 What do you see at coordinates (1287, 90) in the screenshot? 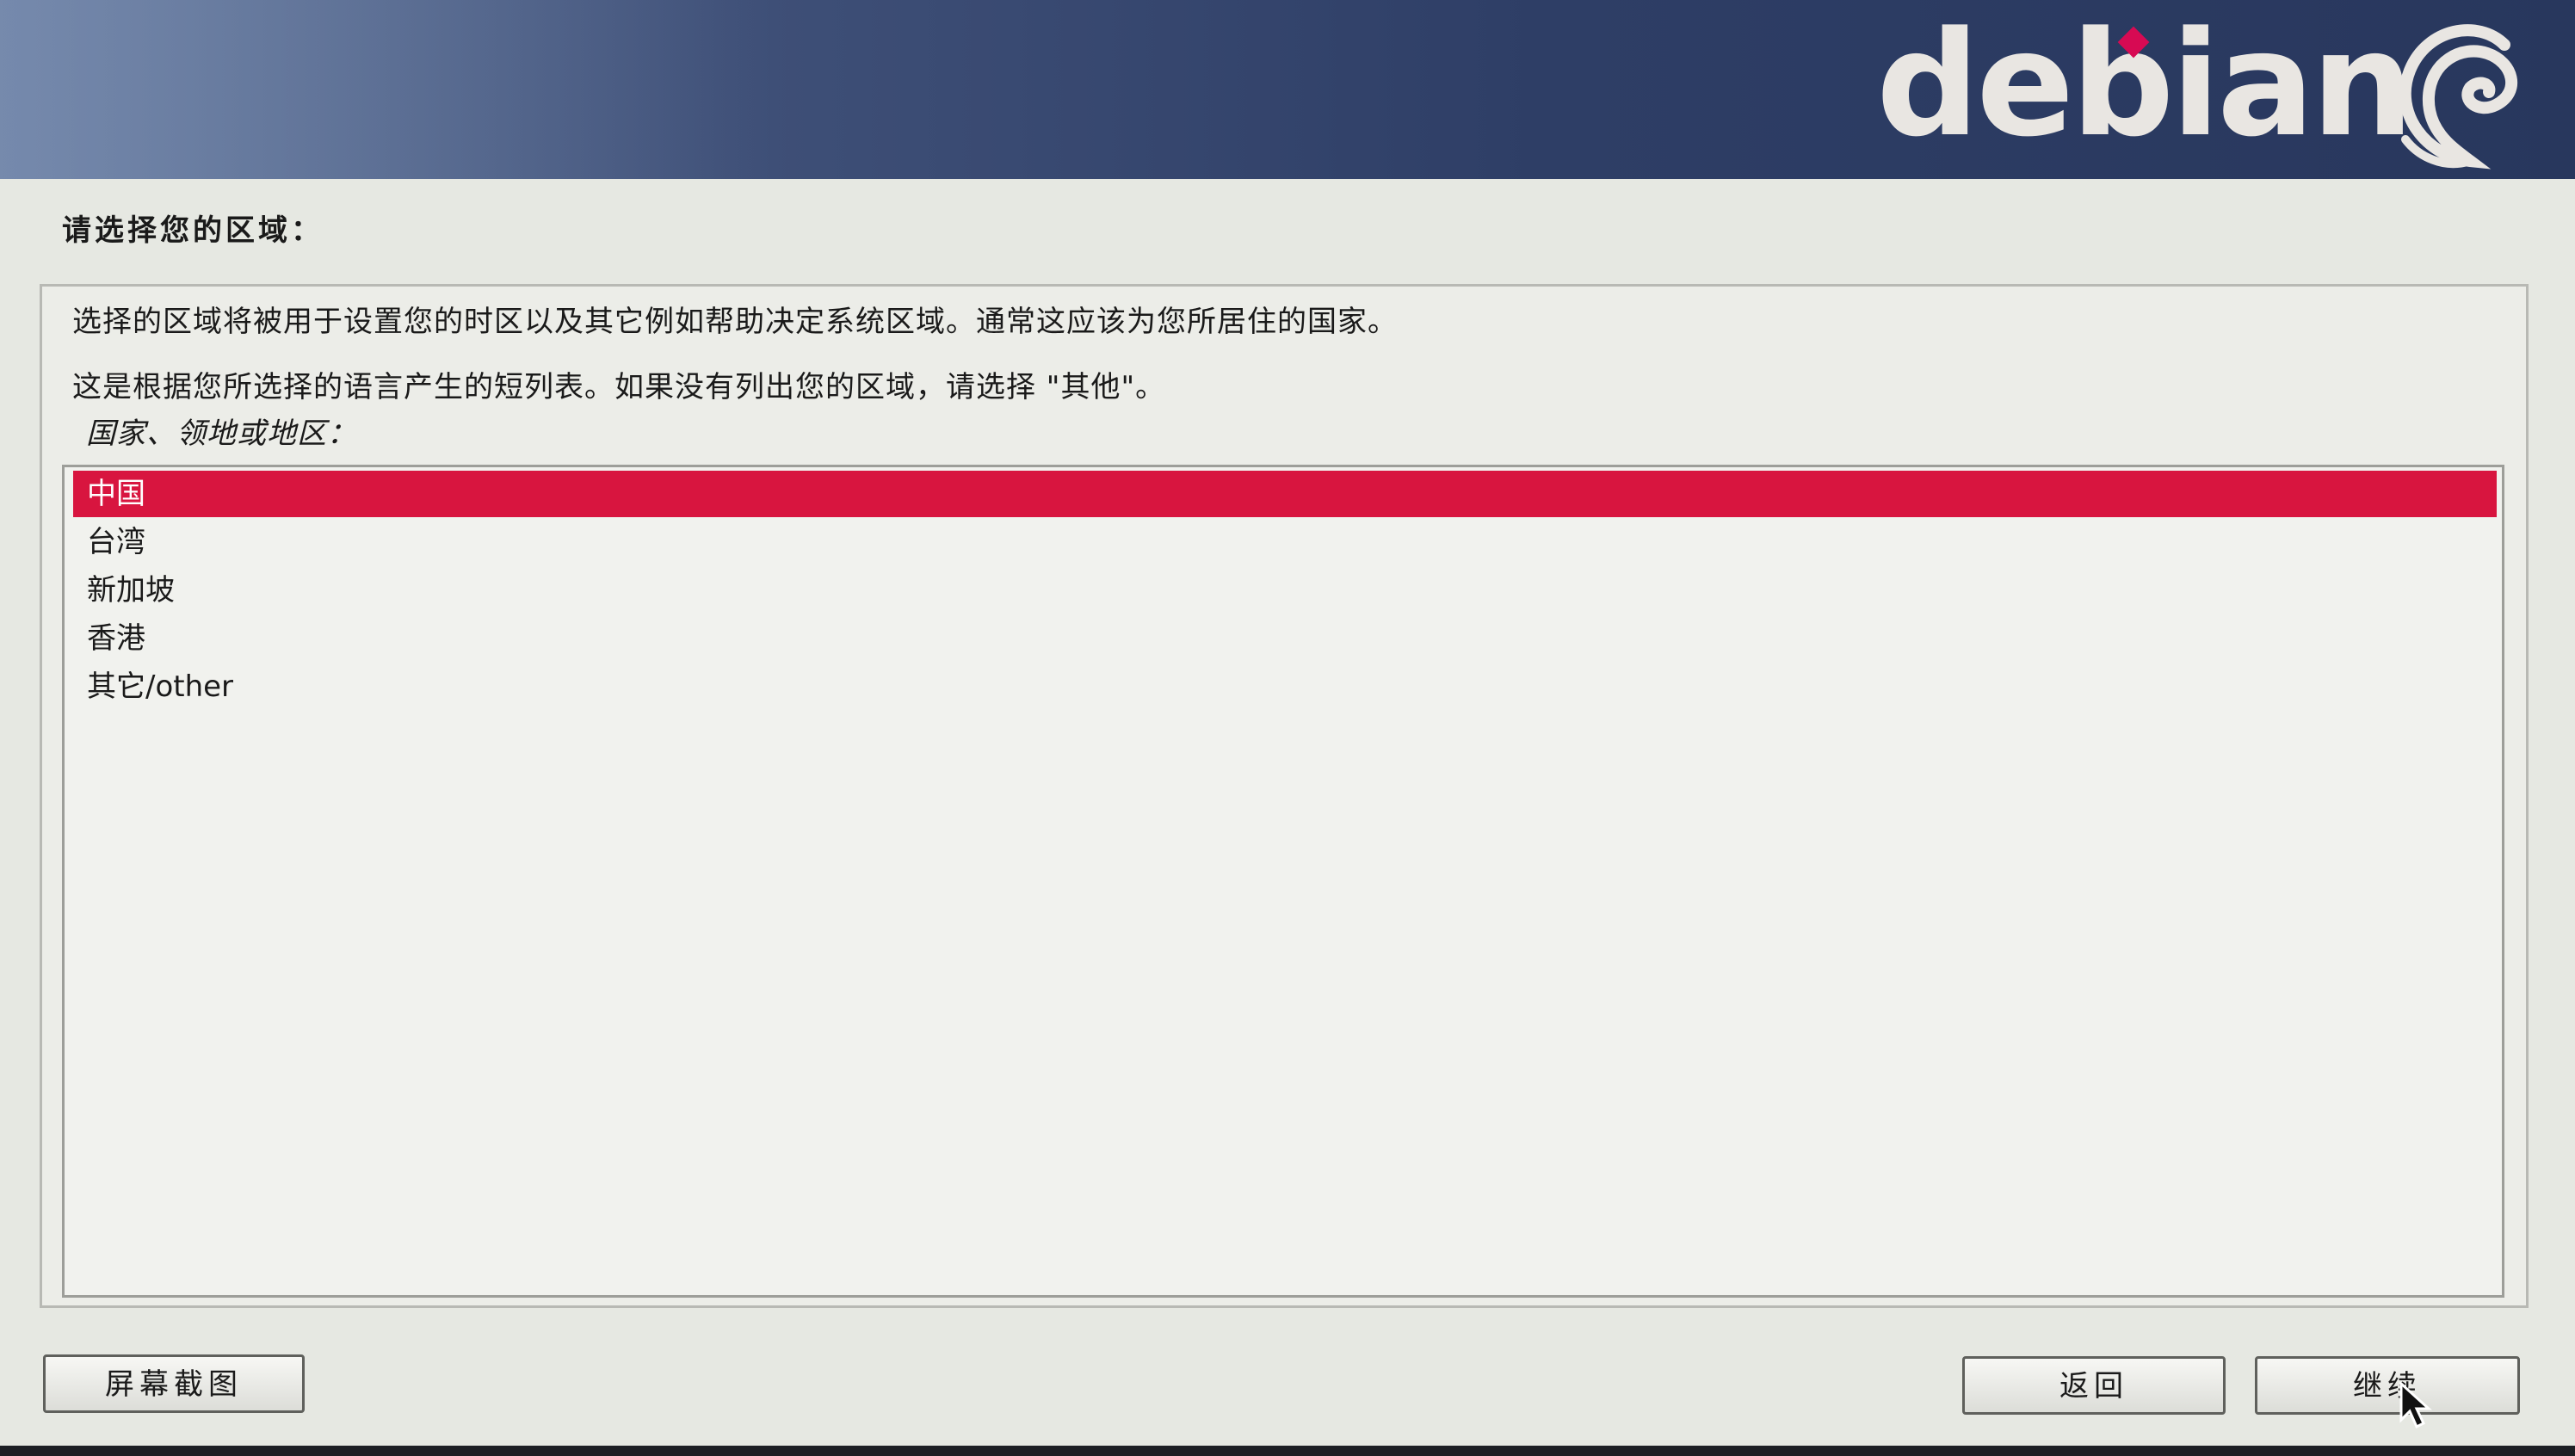
I see `debian-banner: debian` at bounding box center [1287, 90].